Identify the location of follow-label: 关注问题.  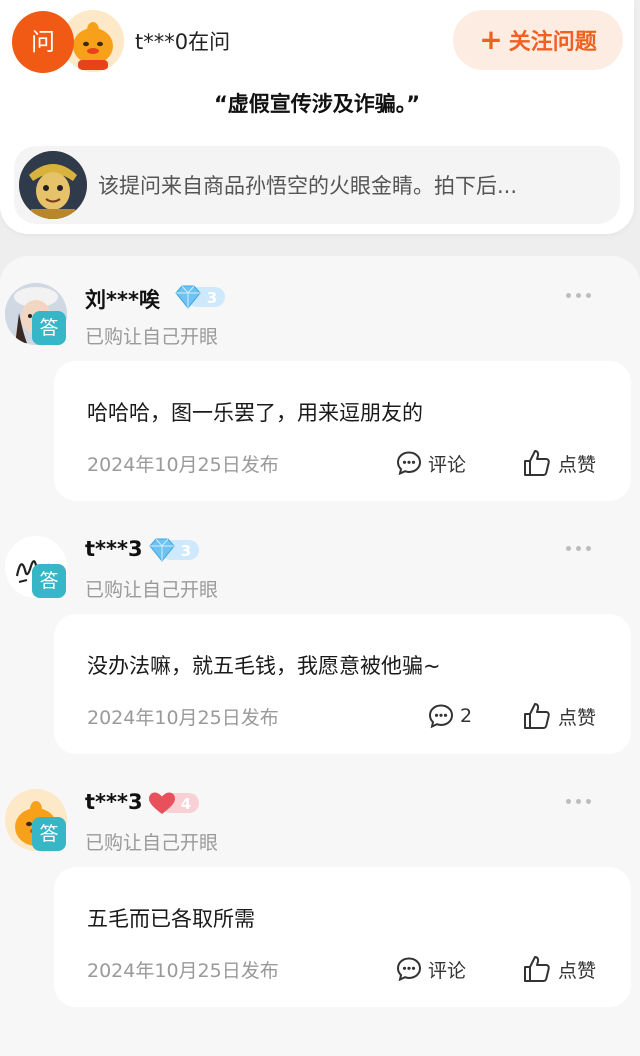
(552, 42).